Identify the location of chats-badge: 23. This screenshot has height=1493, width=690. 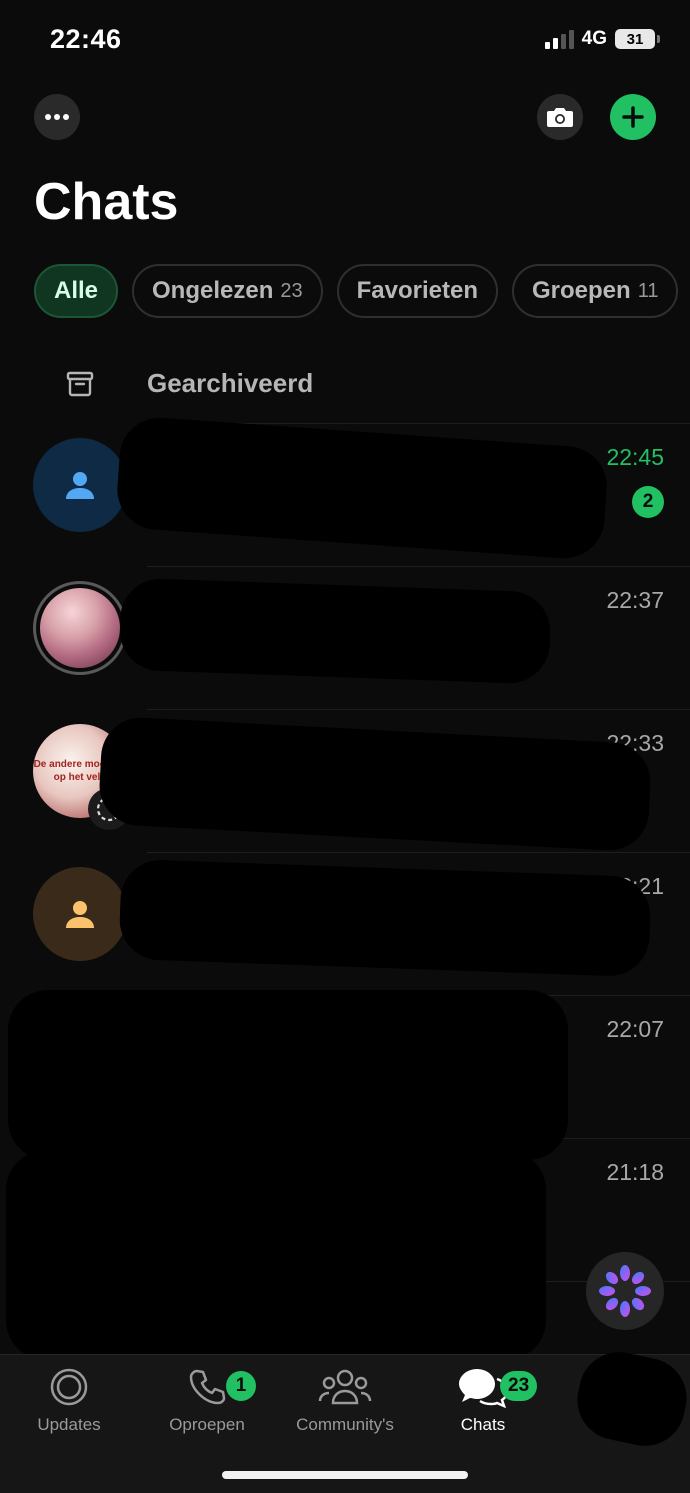
(519, 1386).